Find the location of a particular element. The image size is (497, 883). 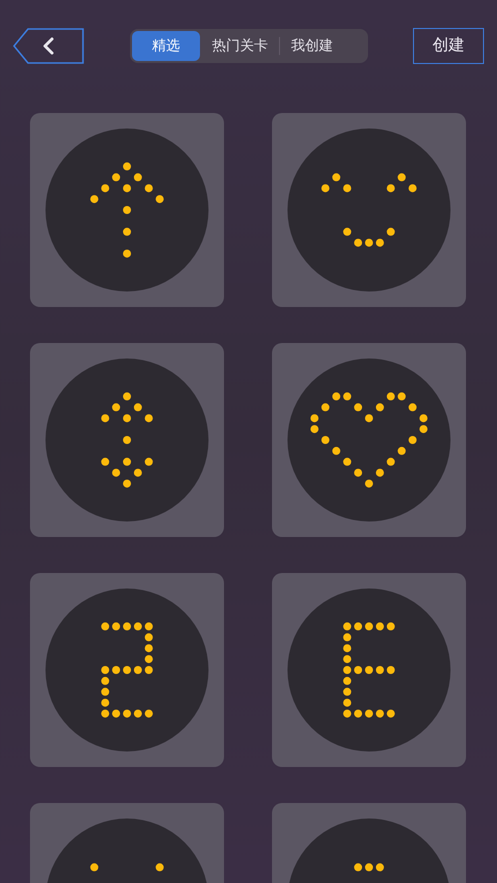

tab: 热门关卡 is located at coordinates (240, 45).